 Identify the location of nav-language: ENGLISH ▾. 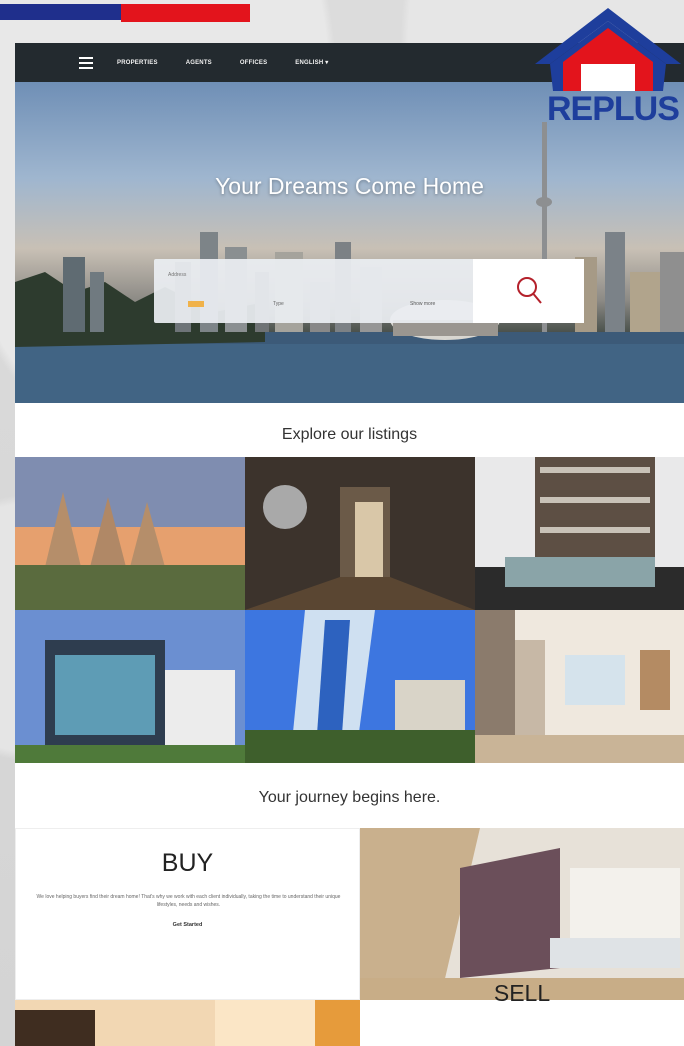
(311, 62).